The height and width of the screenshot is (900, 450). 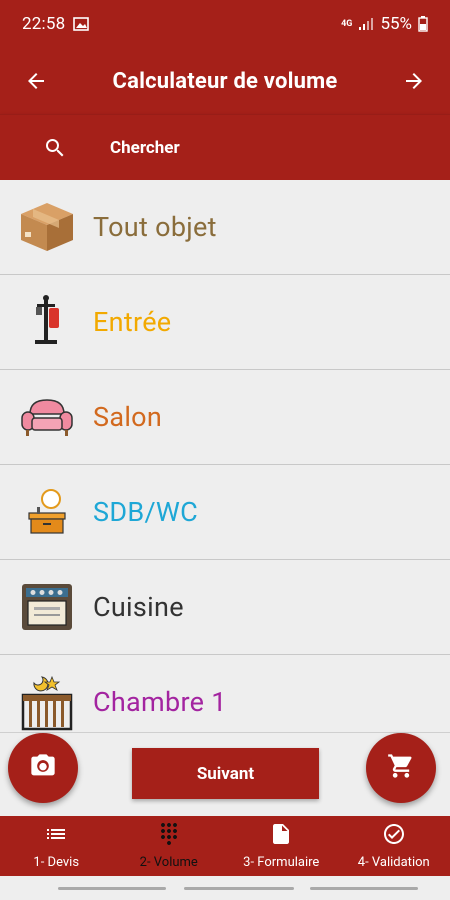 I want to click on tab-formulaire: 3- Formulaire, so click(x=281, y=846).